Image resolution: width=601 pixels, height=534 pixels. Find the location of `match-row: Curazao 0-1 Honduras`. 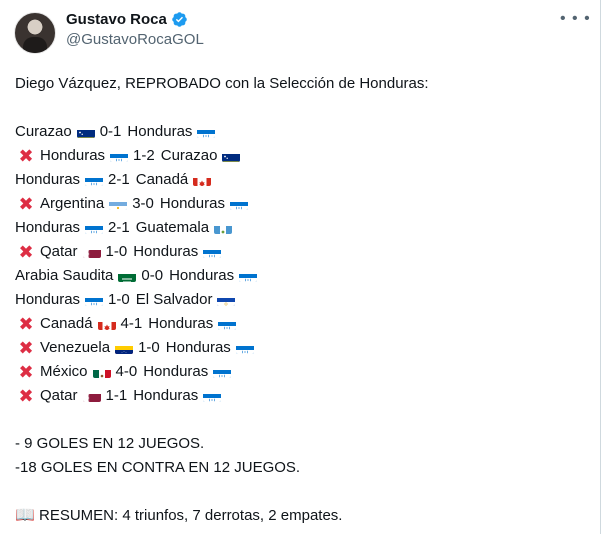

match-row: Curazao 0-1 Honduras is located at coordinates (300, 132).